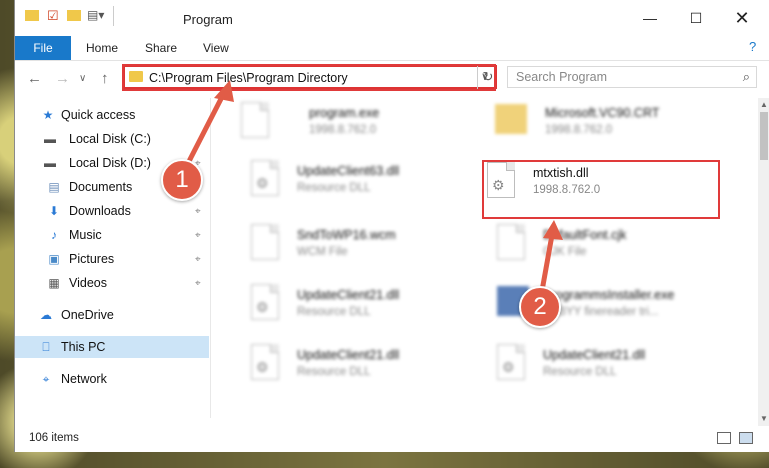  I want to click on arrow-2-head, so click(553, 230).